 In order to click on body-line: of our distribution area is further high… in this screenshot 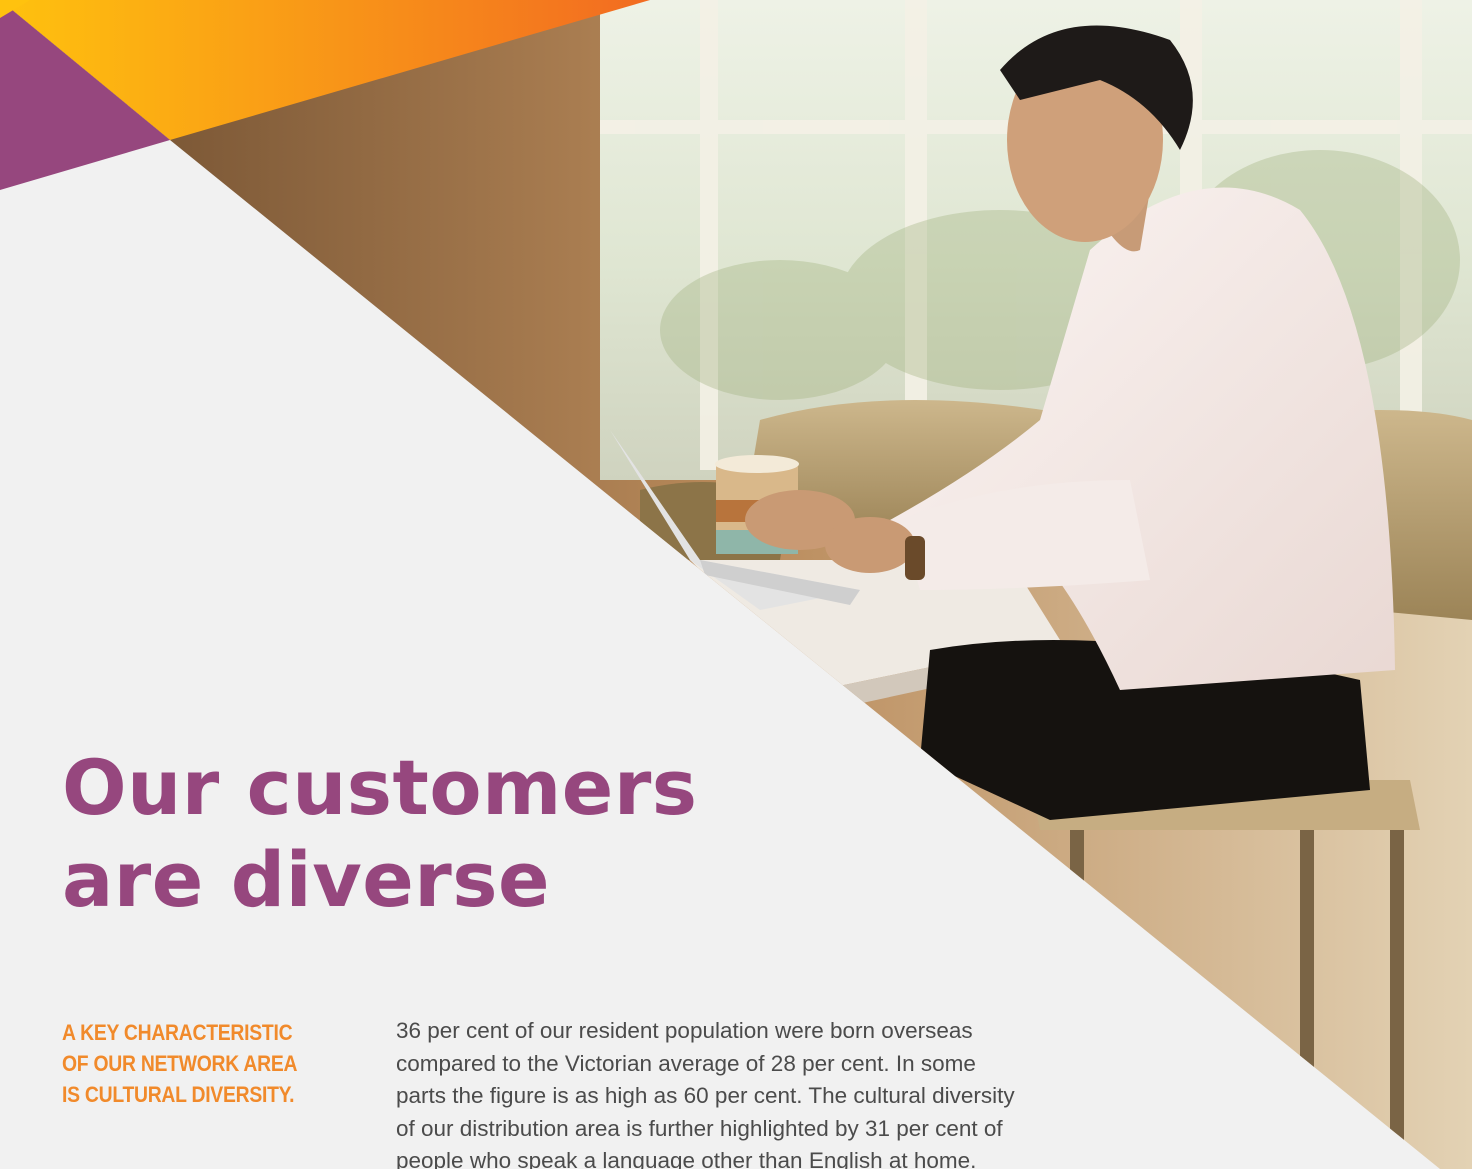, I will do `click(699, 1128)`.